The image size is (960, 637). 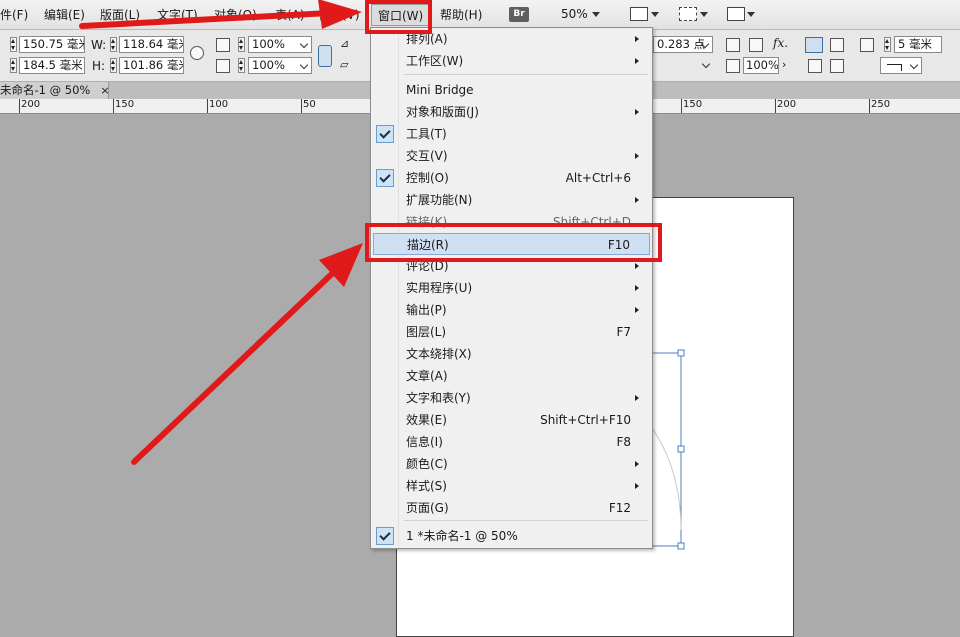 I want to click on menu-item-label: 扩展功能(N), so click(x=439, y=200).